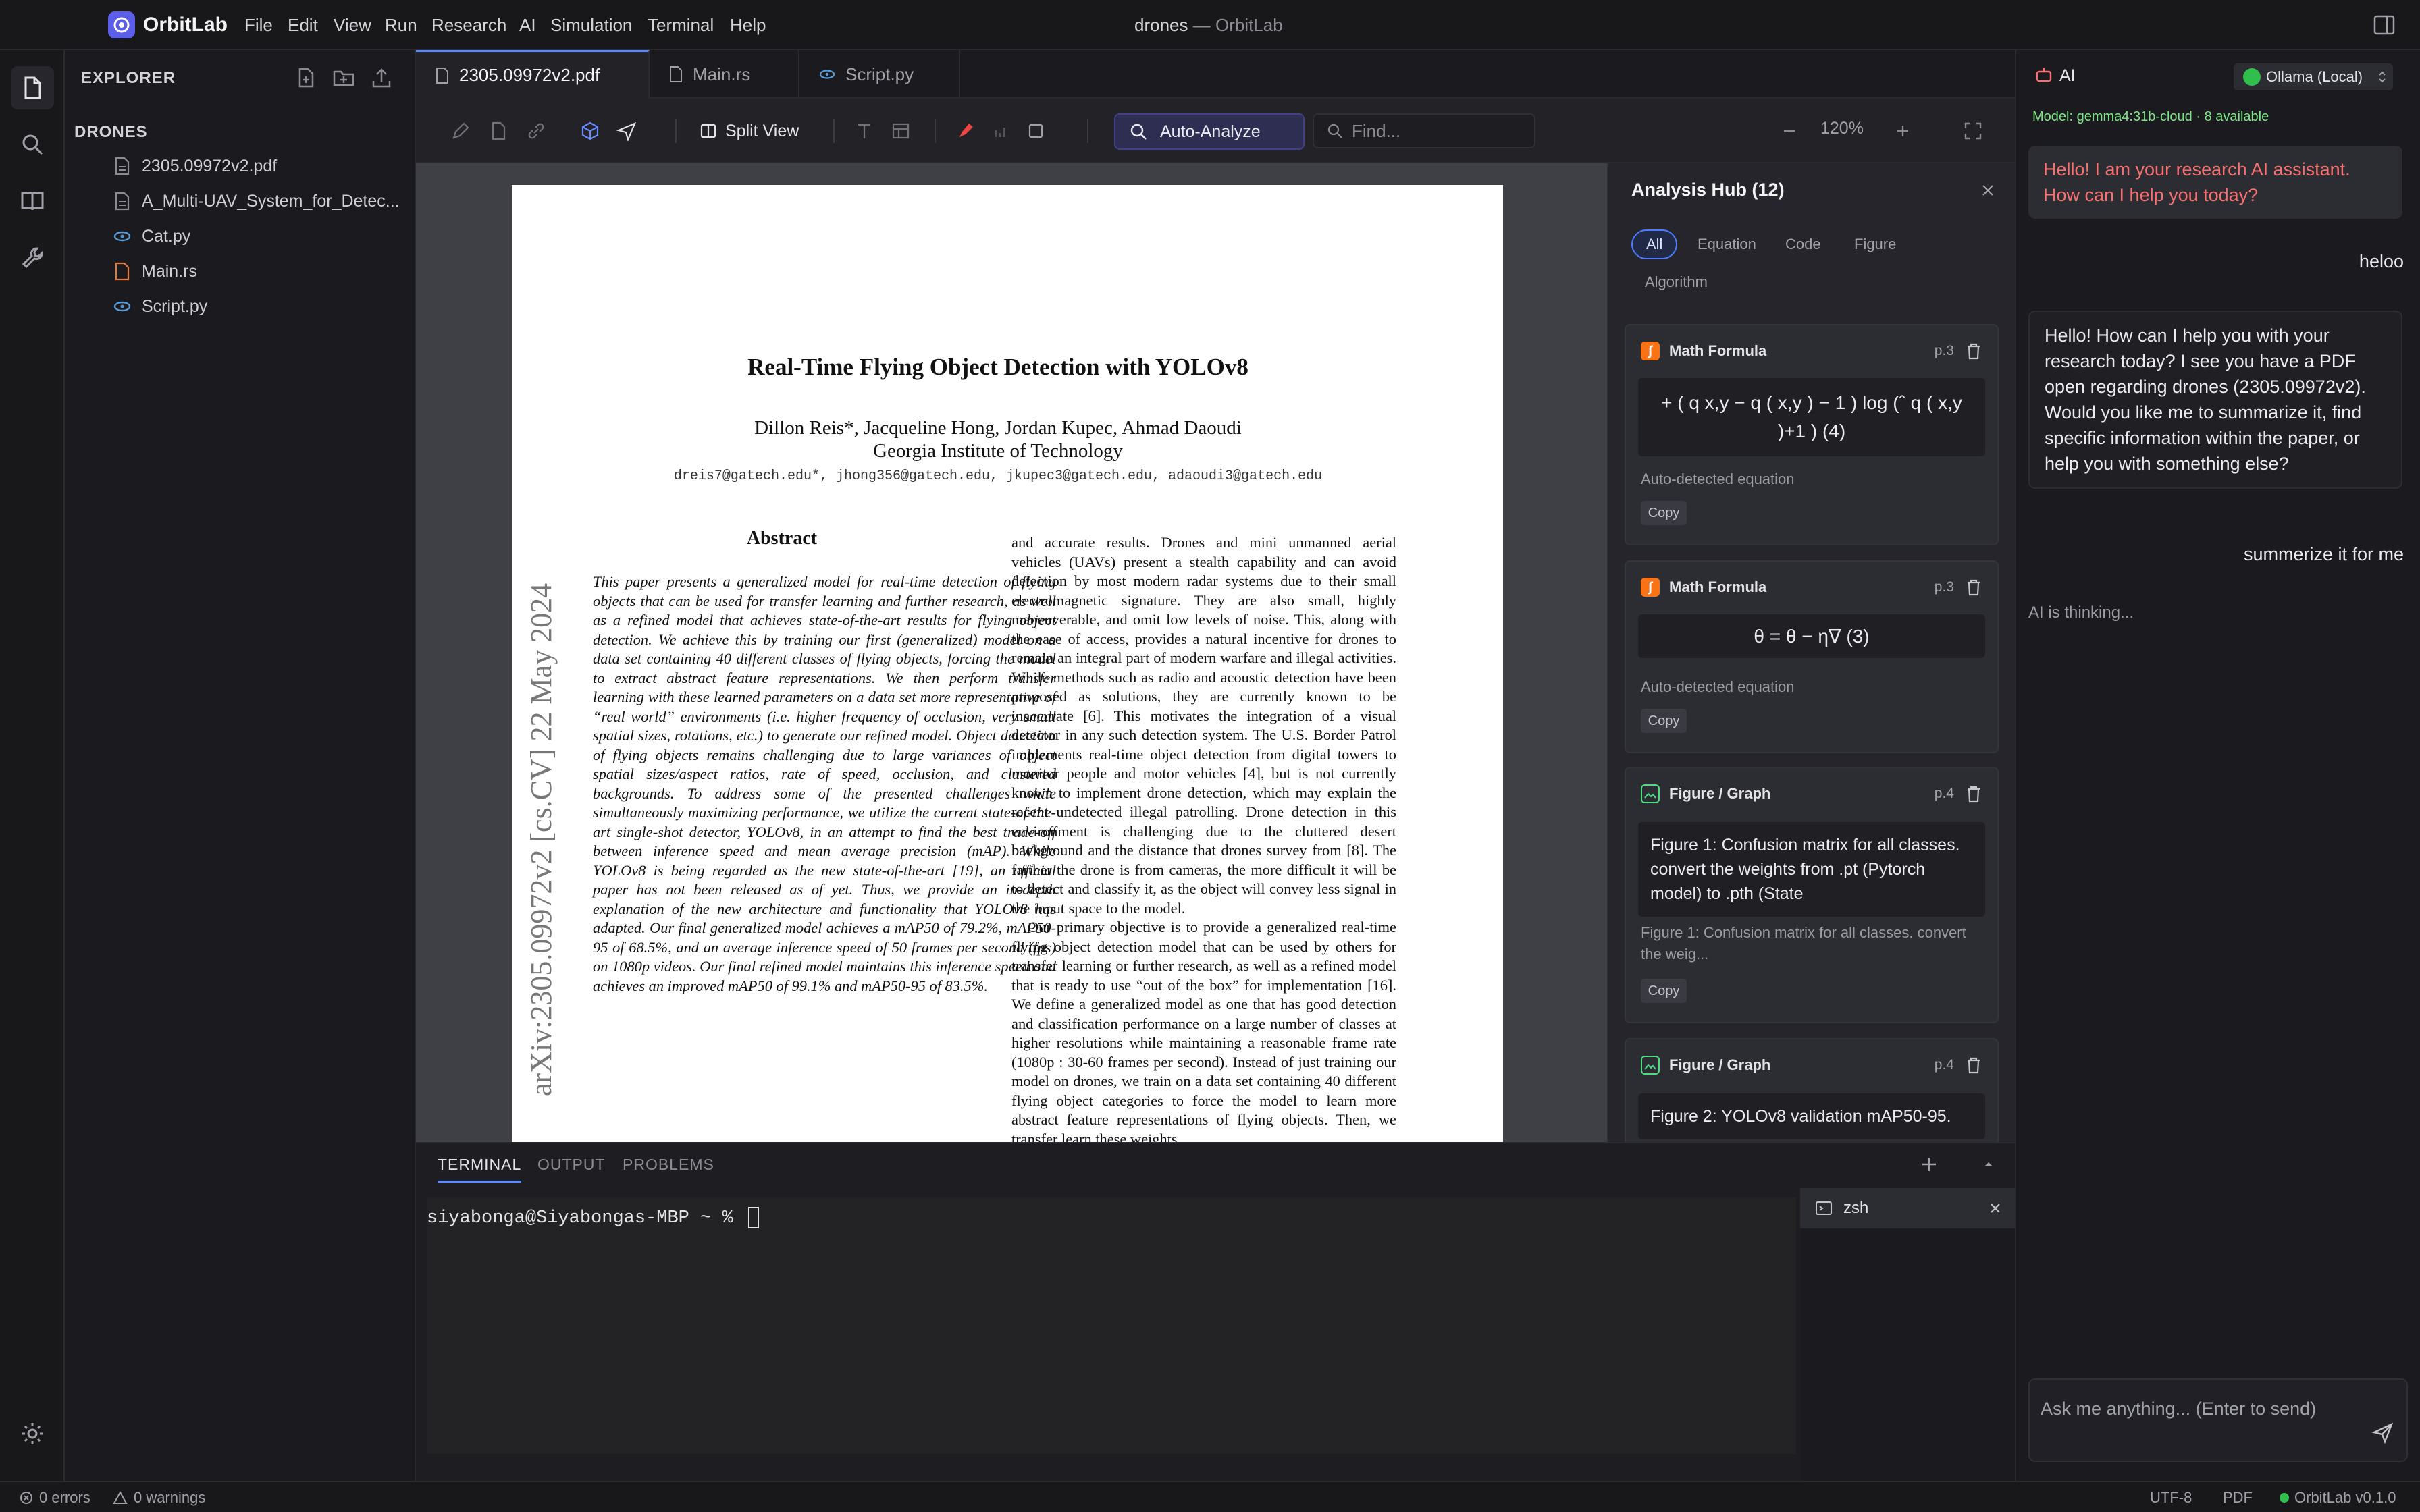 The image size is (2420, 1512). What do you see at coordinates (122, 166) in the screenshot?
I see `file-icon` at bounding box center [122, 166].